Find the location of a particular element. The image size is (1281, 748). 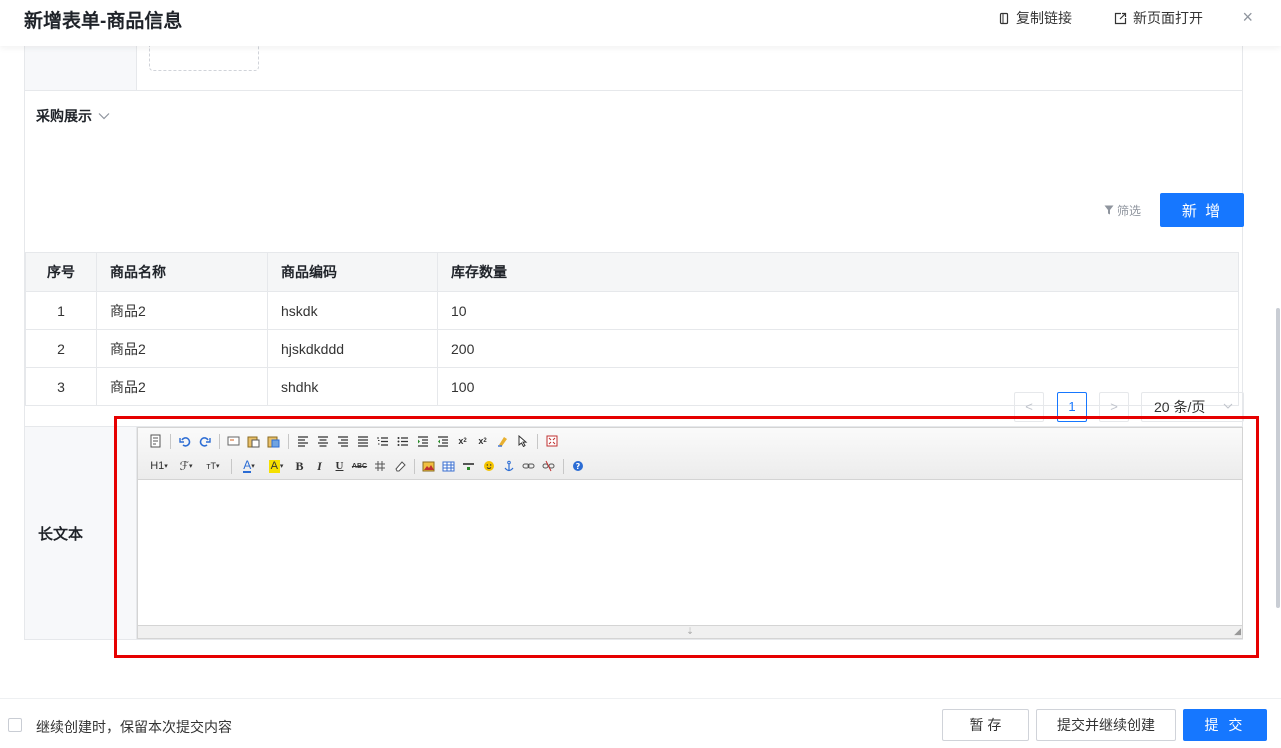

clear-format-icon is located at coordinates (502, 441).